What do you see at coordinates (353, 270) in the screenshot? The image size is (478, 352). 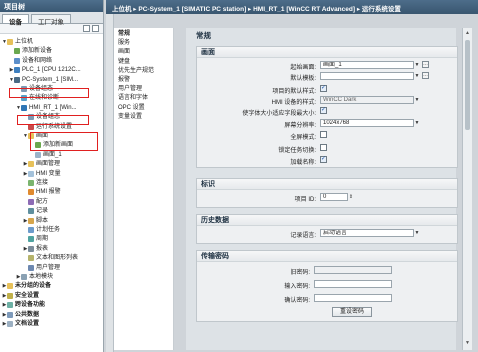 I see `old-password-input` at bounding box center [353, 270].